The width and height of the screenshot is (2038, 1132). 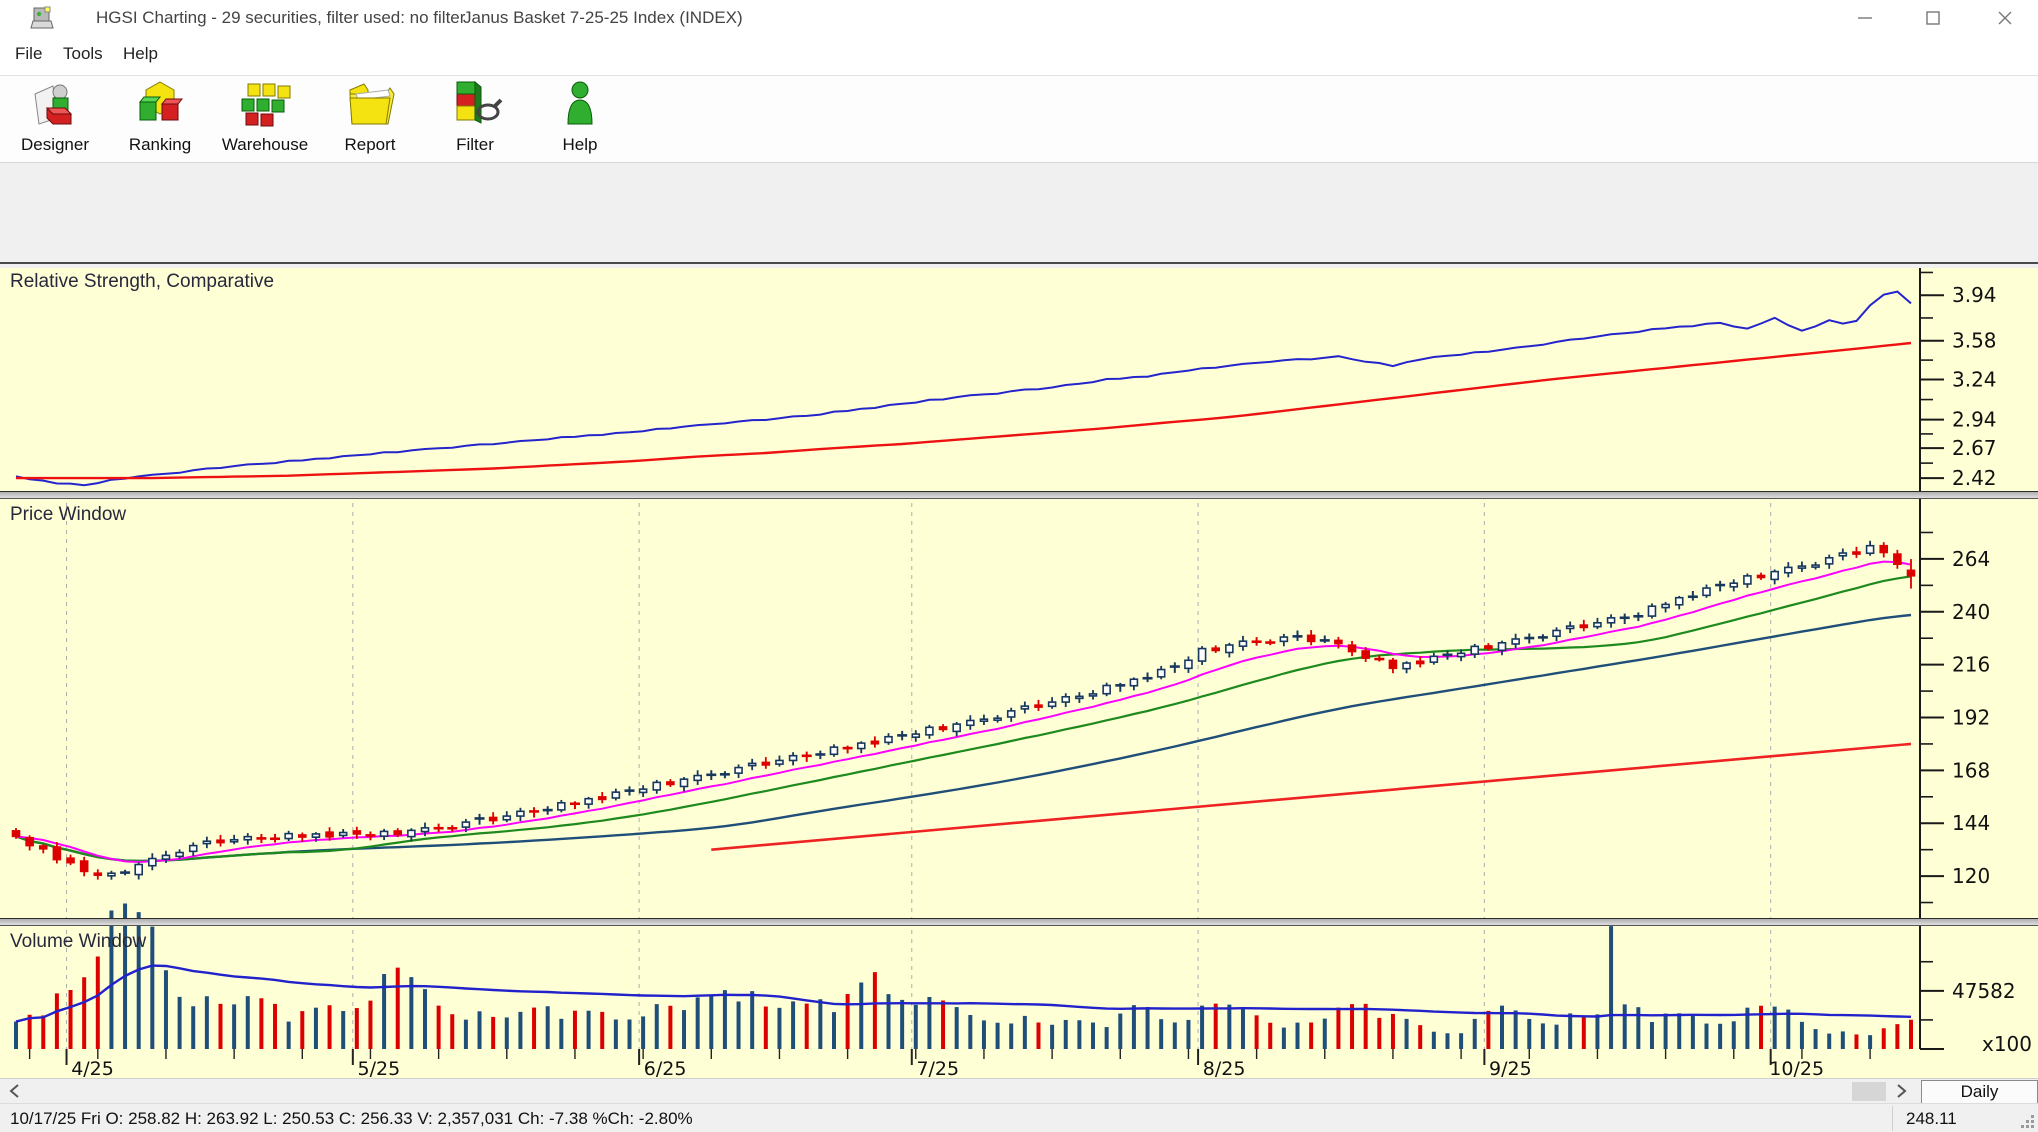 What do you see at coordinates (1974, 380) in the screenshot?
I see `axis-label: 3.24` at bounding box center [1974, 380].